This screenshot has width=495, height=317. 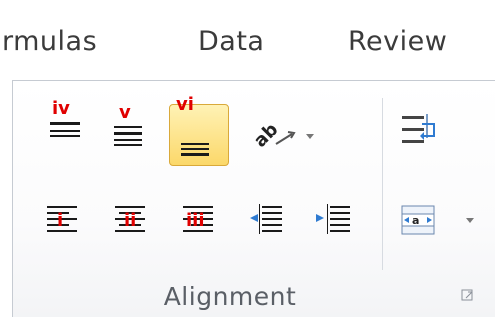 What do you see at coordinates (195, 220) in the screenshot?
I see `annotation-iii: iii` at bounding box center [195, 220].